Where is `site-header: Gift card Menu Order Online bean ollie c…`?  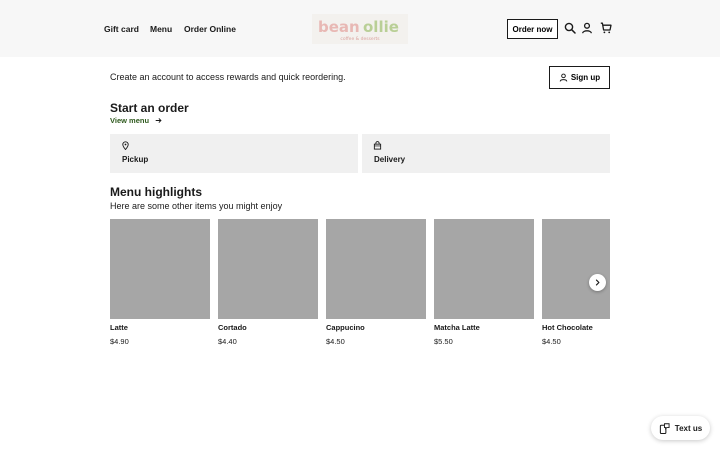 site-header: Gift card Menu Order Online bean ollie c… is located at coordinates (360, 28).